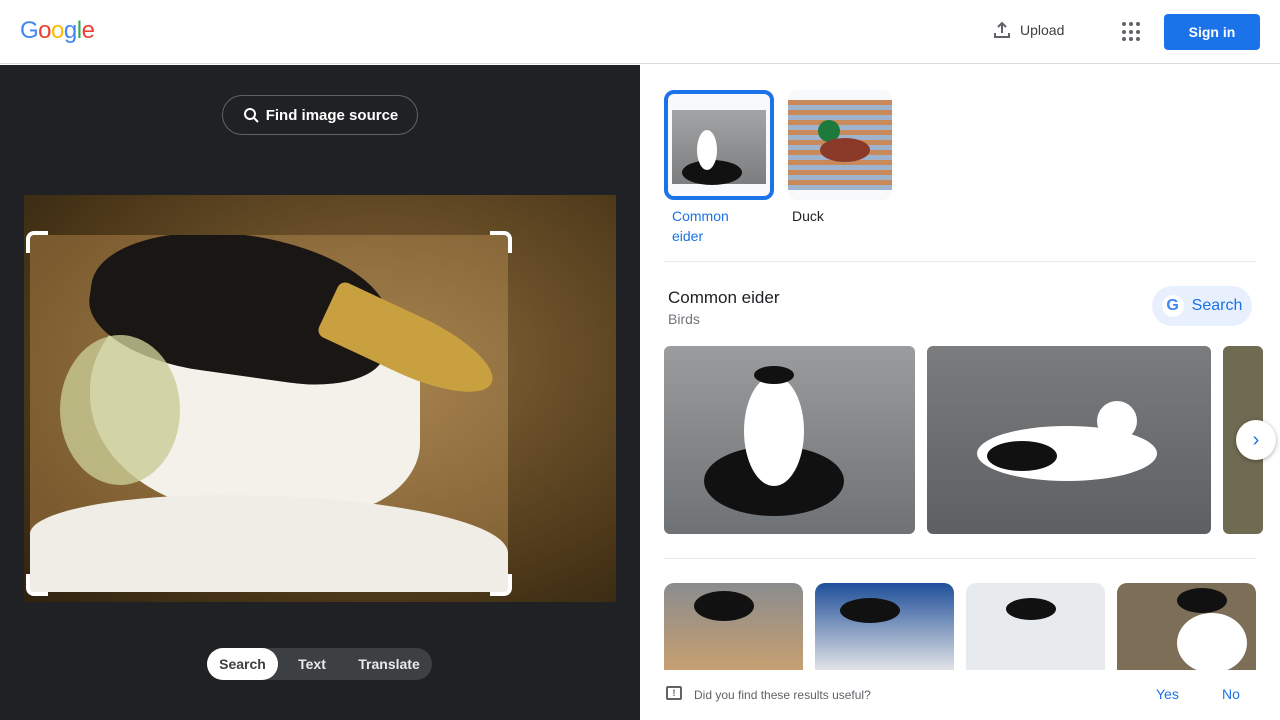 The height and width of the screenshot is (720, 1280). What do you see at coordinates (389, 664) in the screenshot?
I see `tab-translate: Translate` at bounding box center [389, 664].